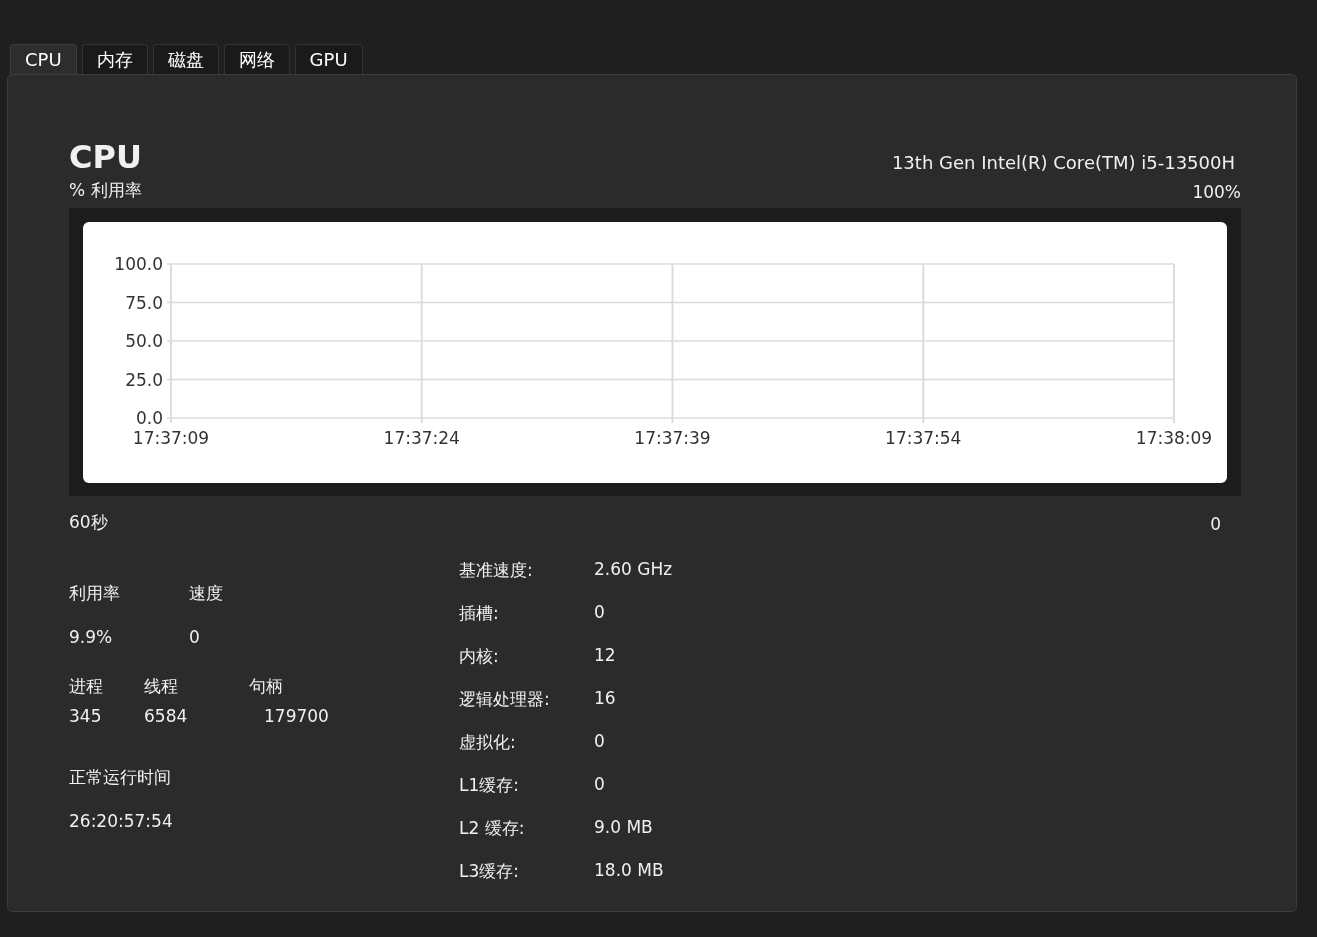  Describe the element at coordinates (1174, 438) in the screenshot. I see `x-tick-label: 17:38:09` at that location.